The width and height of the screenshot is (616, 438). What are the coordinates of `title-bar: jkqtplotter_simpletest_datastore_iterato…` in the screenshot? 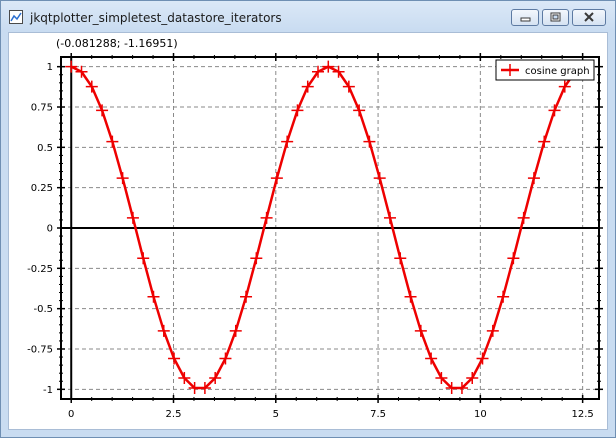 It's located at (308, 16).